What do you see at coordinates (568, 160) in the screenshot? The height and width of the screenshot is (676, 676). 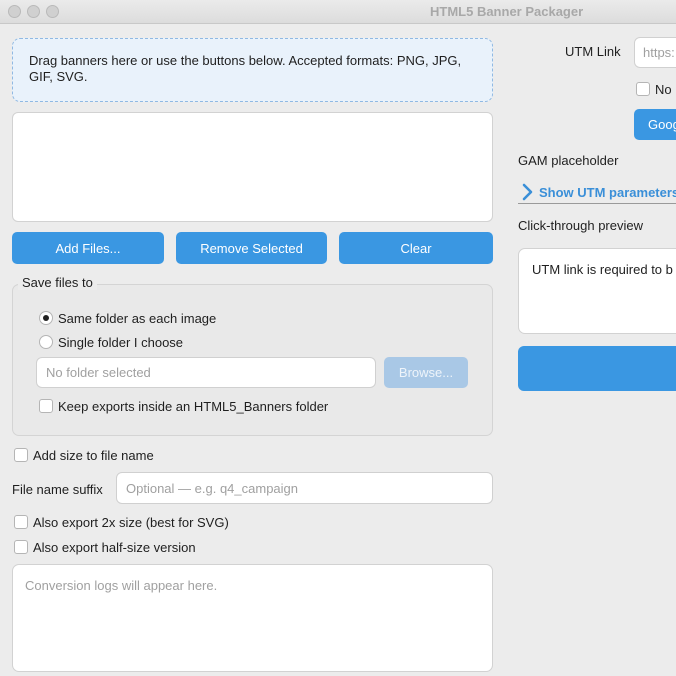 I see `gam-placeholder-label: GAM placeholder` at bounding box center [568, 160].